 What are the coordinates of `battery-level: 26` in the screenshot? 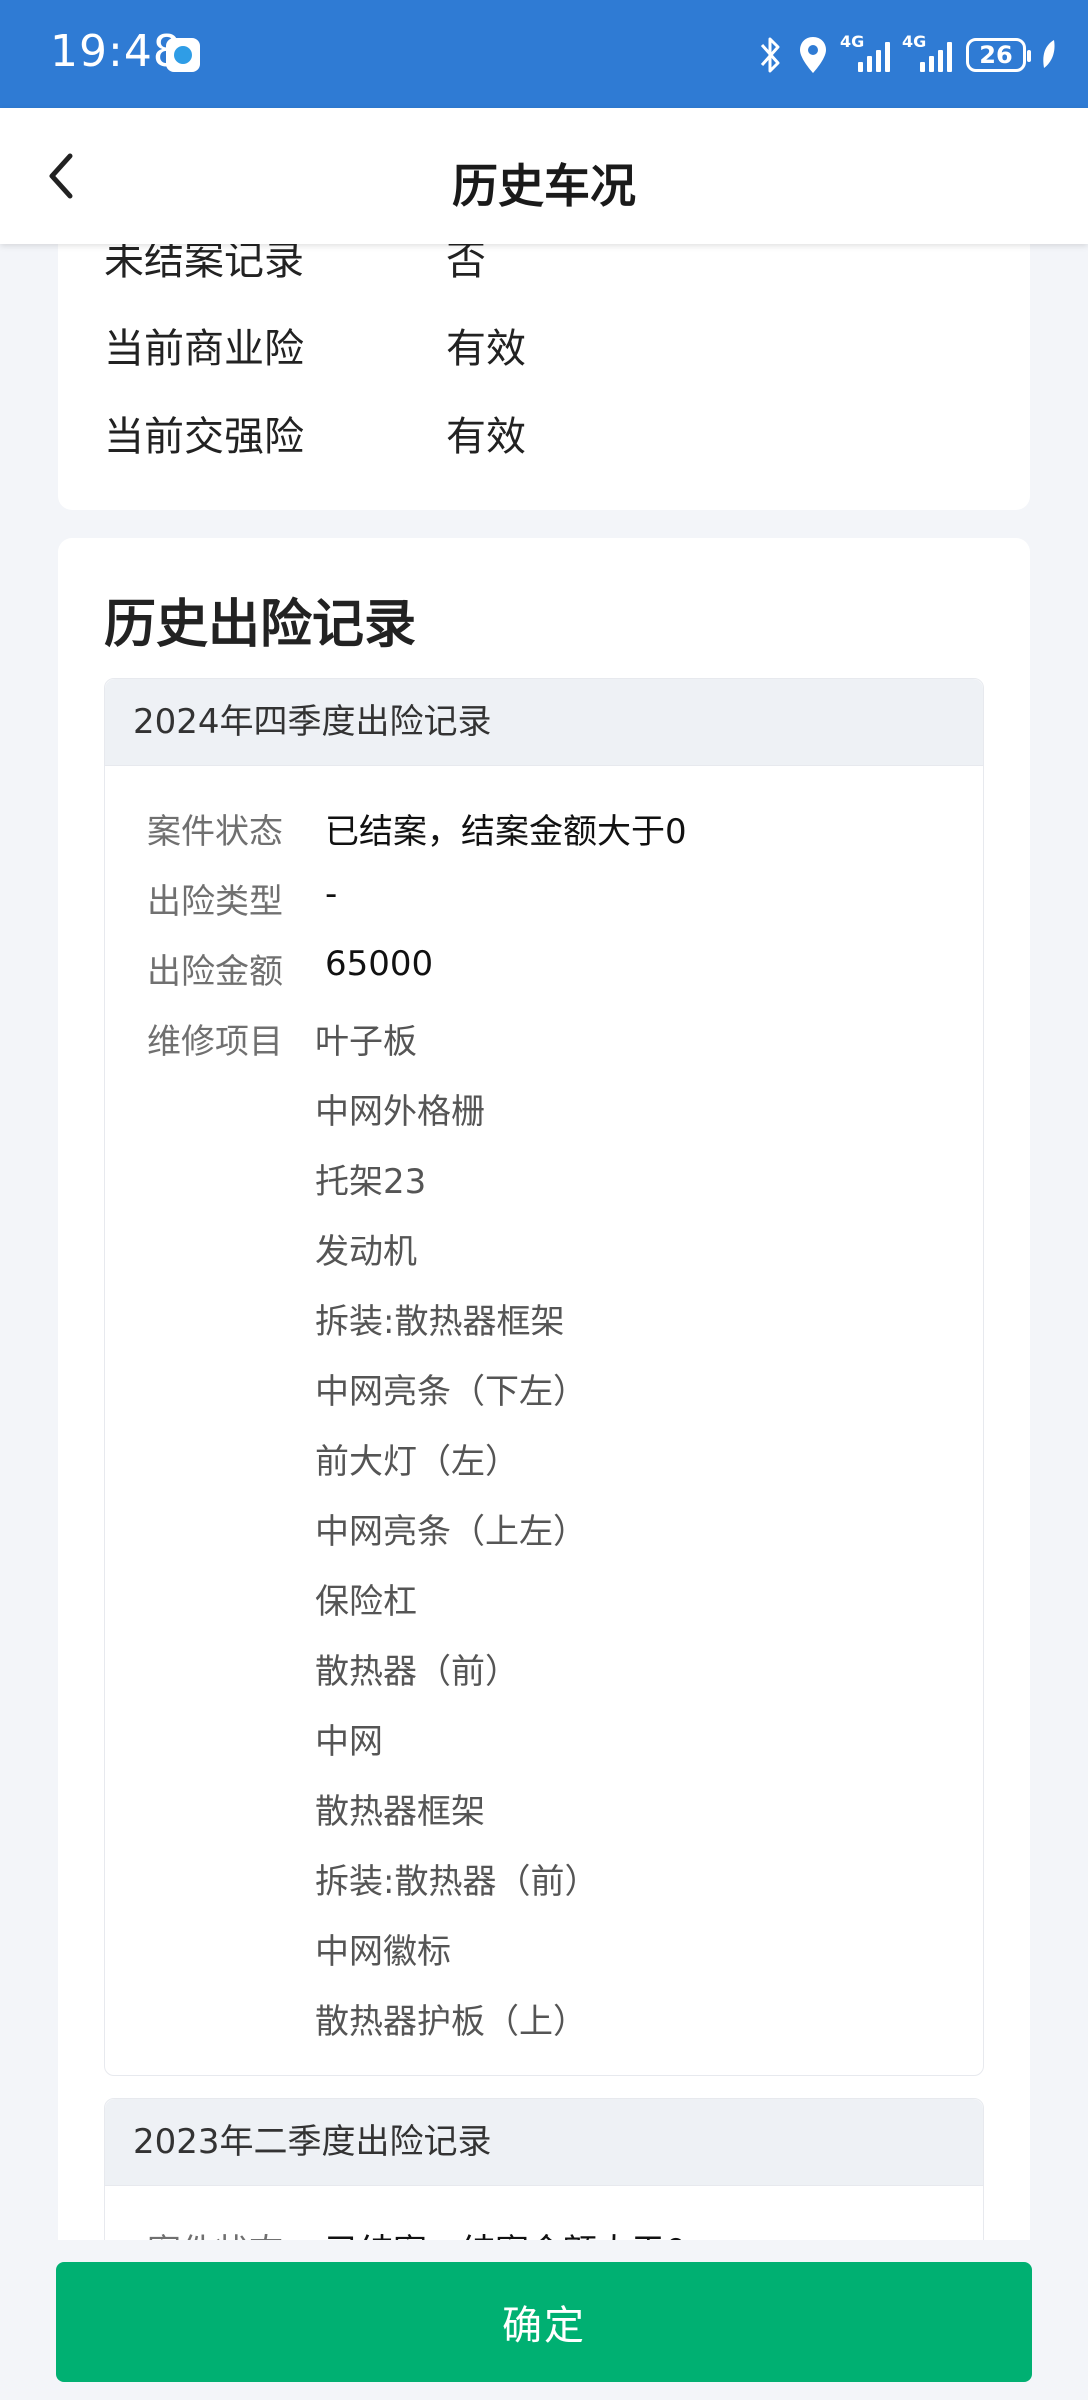 It's located at (996, 55).